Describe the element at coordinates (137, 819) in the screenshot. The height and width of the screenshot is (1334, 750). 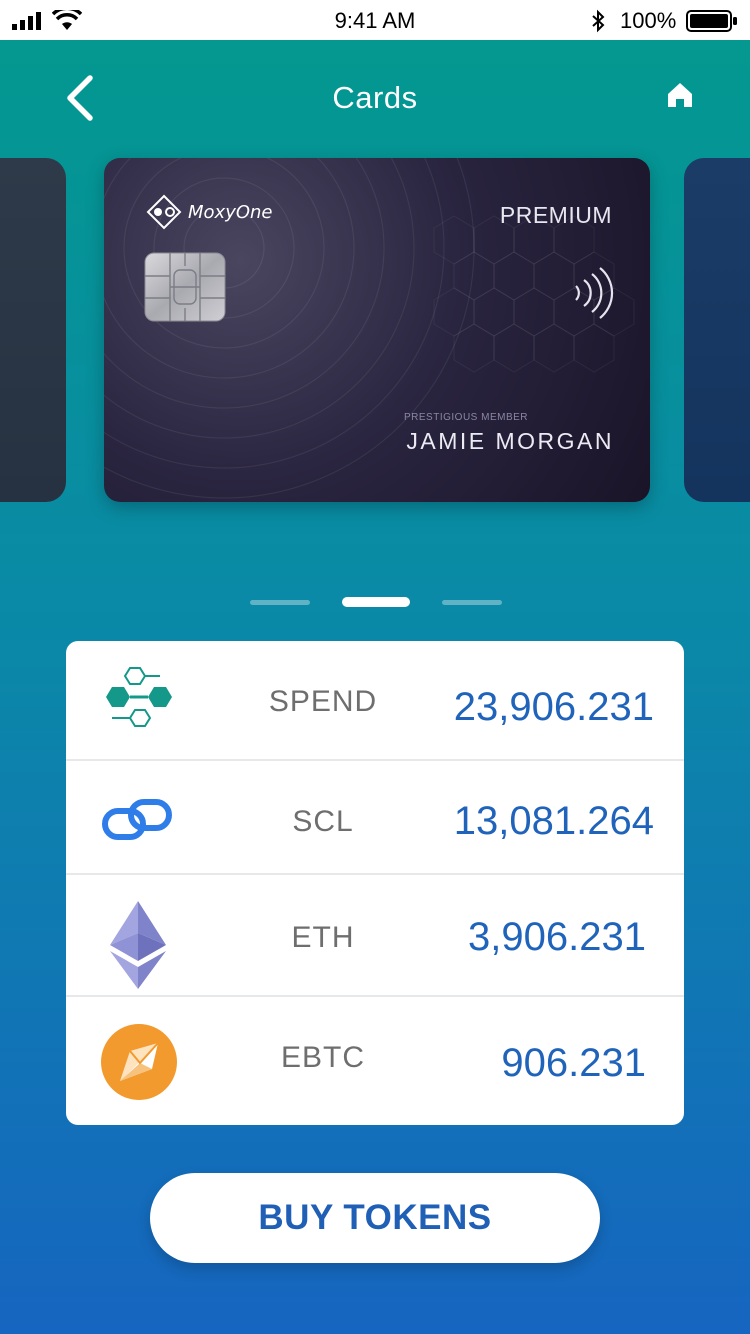
I see `scl-chain-icon` at that location.